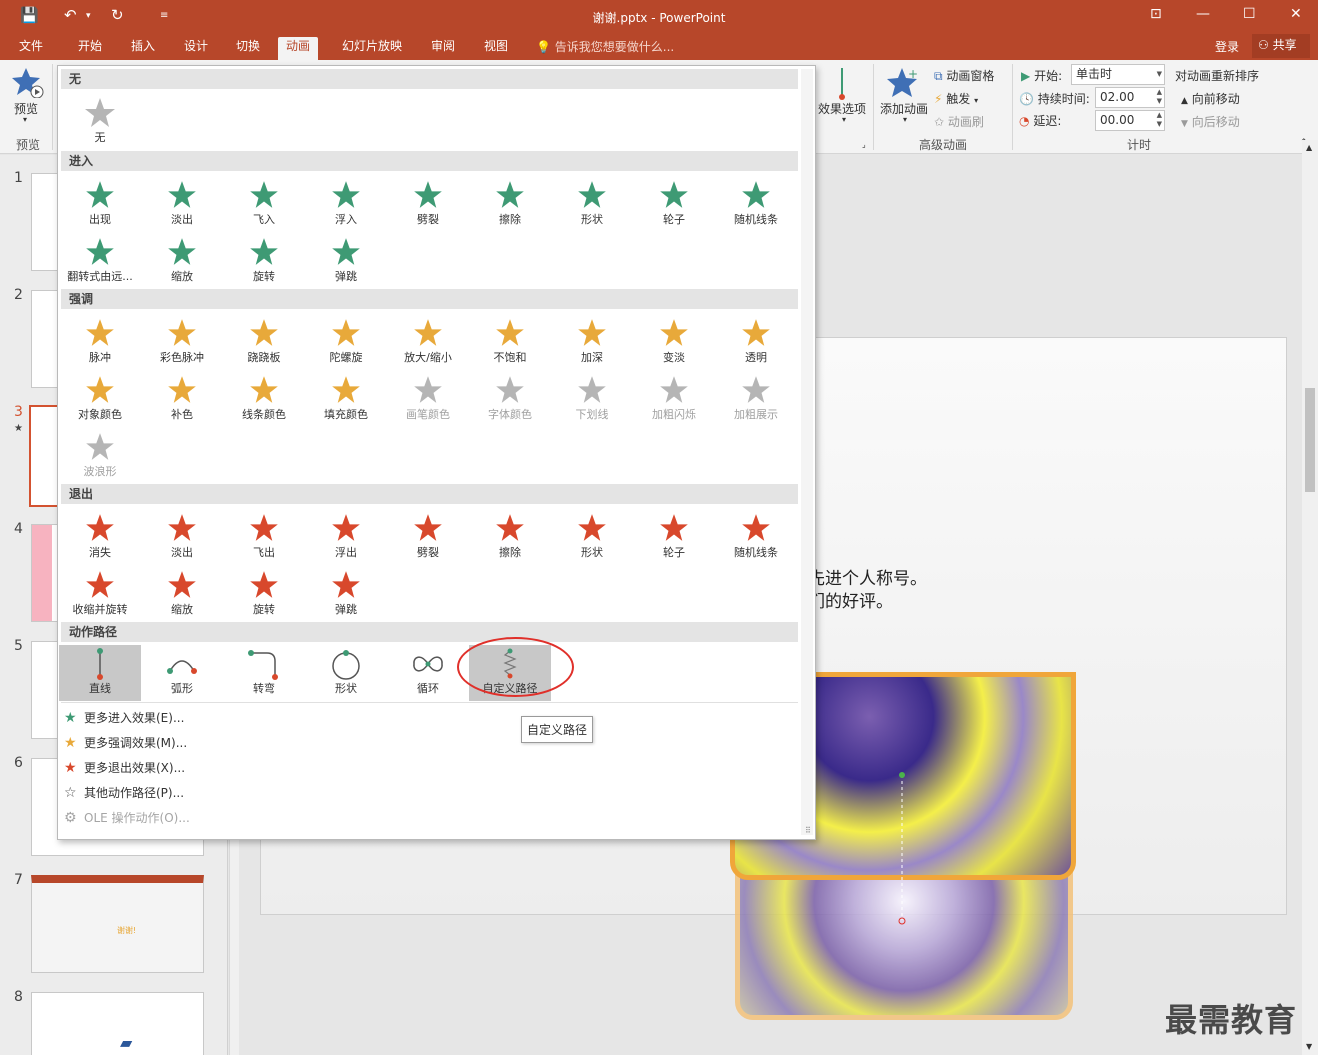 This screenshot has width=1318, height=1055. I want to click on effect-emphasis-0: 脉冲, so click(100, 342).